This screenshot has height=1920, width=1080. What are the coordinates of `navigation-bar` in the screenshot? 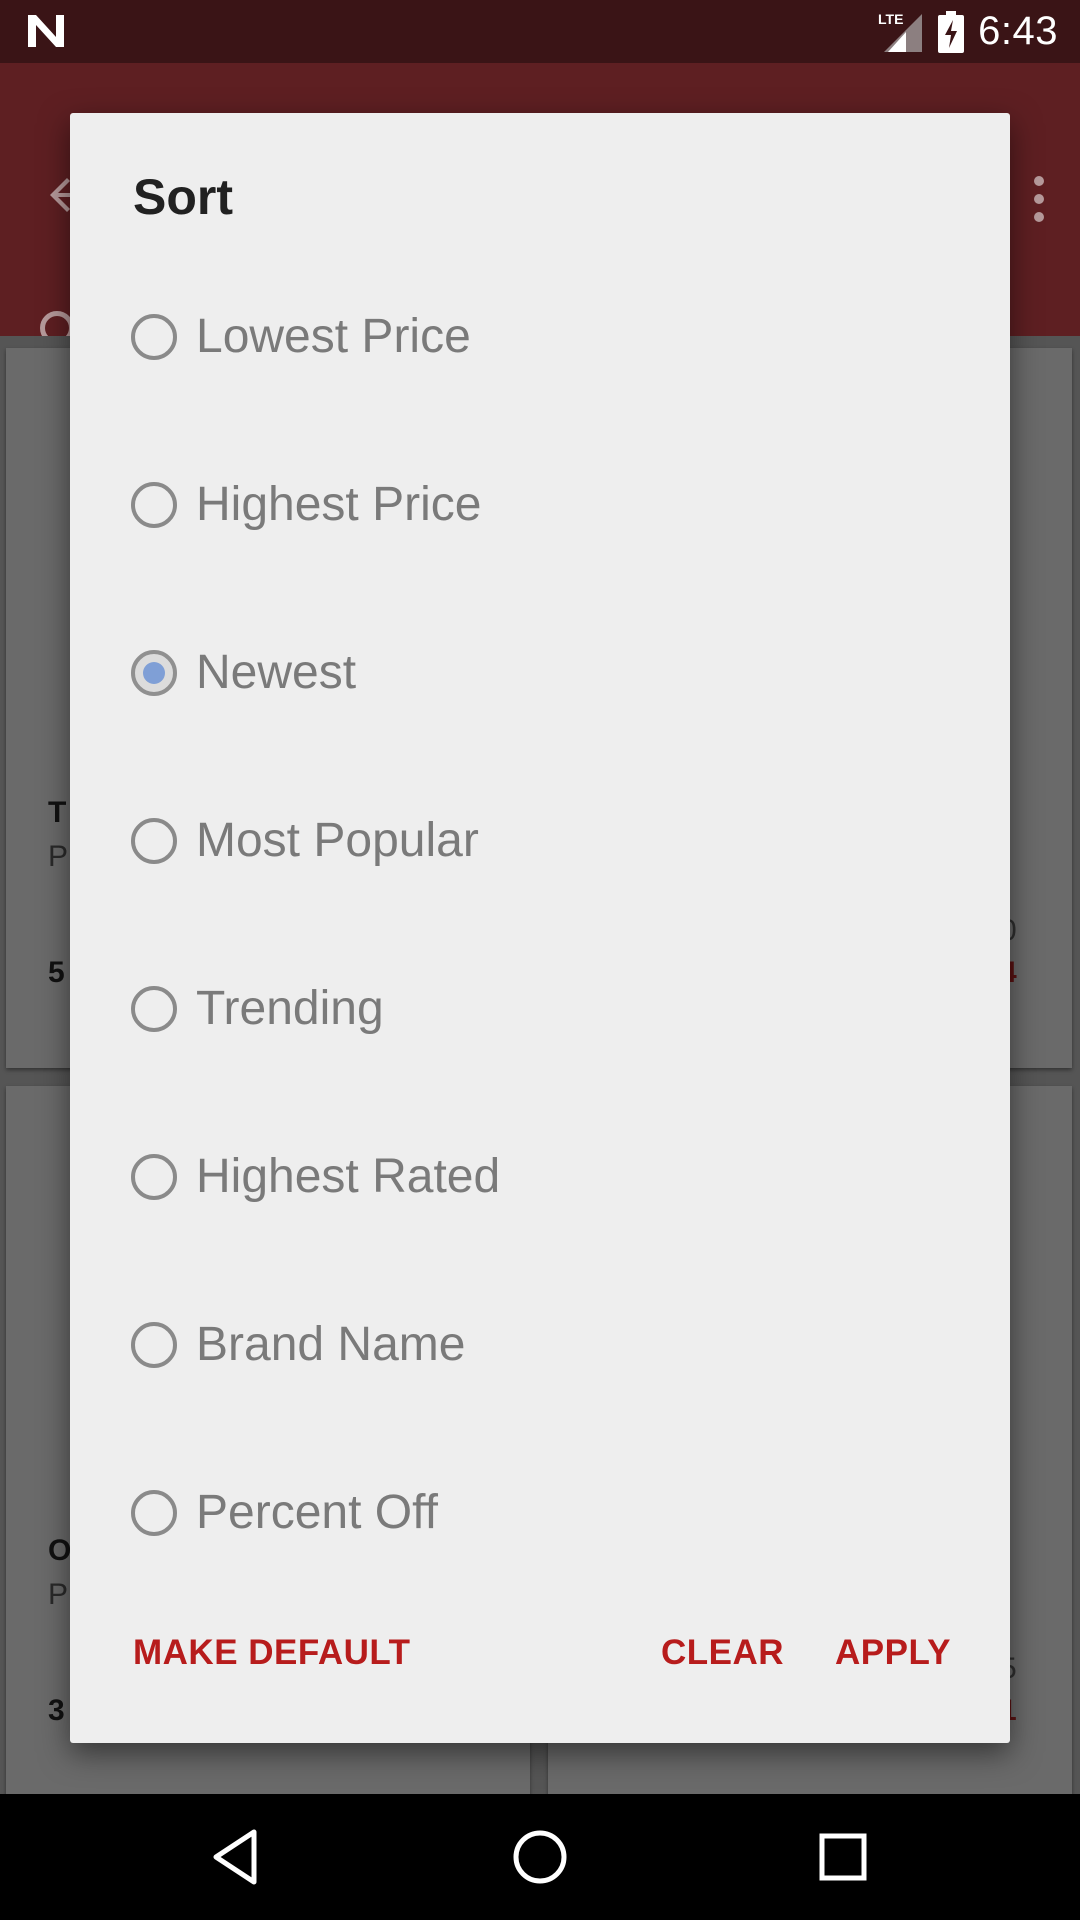 It's located at (540, 1857).